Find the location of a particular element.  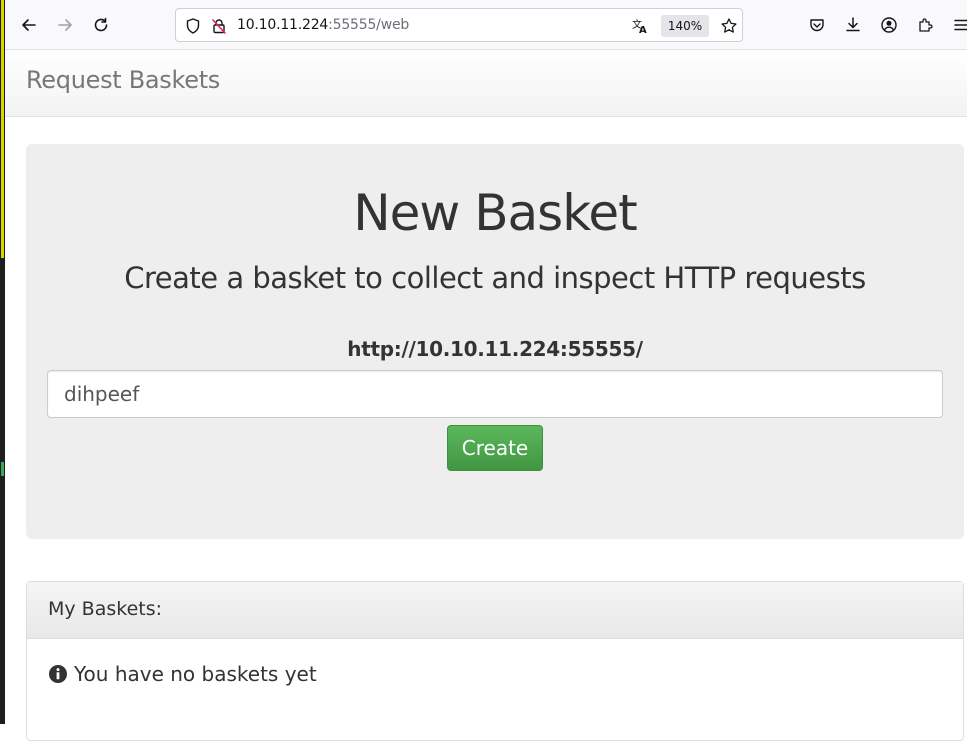

brand-link: Request Baskets is located at coordinates (123, 80).